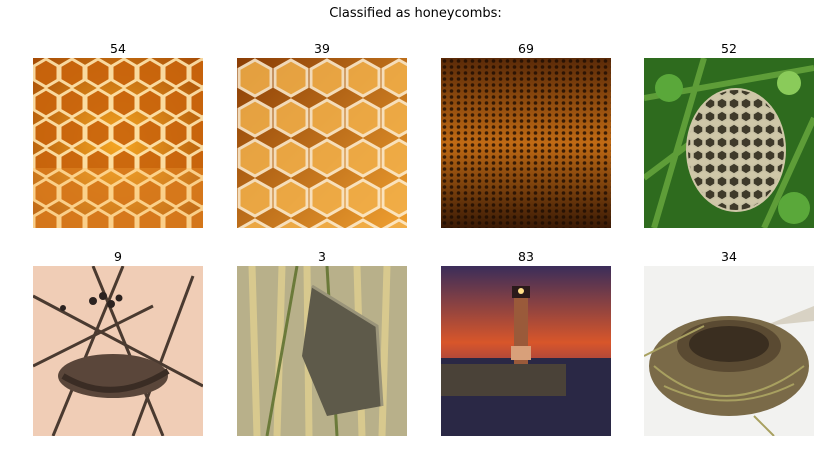  What do you see at coordinates (118, 351) in the screenshot?
I see `bird-nest-in-branches-image` at bounding box center [118, 351].